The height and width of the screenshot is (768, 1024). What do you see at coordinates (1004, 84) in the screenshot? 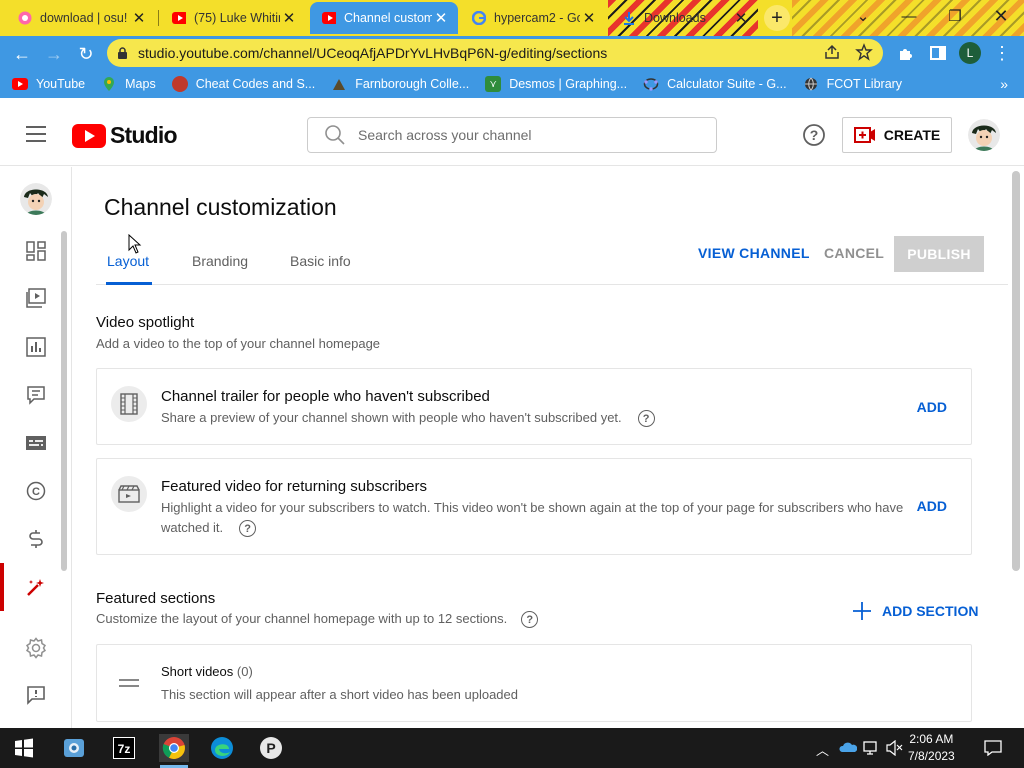
I see `bookmarks-overflow-button: »` at bounding box center [1004, 84].